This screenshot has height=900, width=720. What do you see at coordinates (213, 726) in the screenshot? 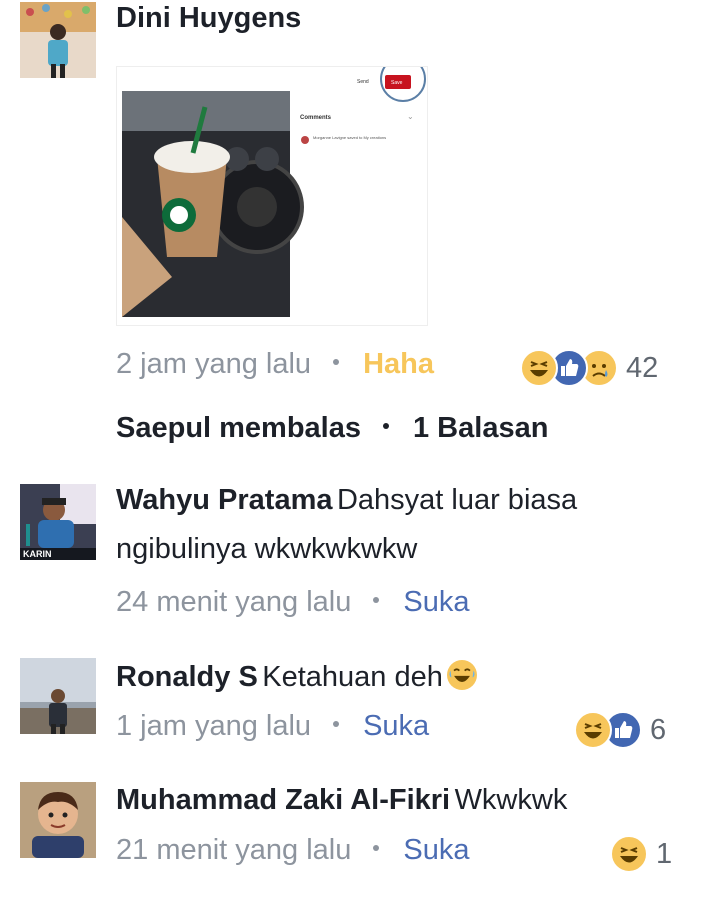
I see `comment-time: 1 jam yang lalu` at bounding box center [213, 726].